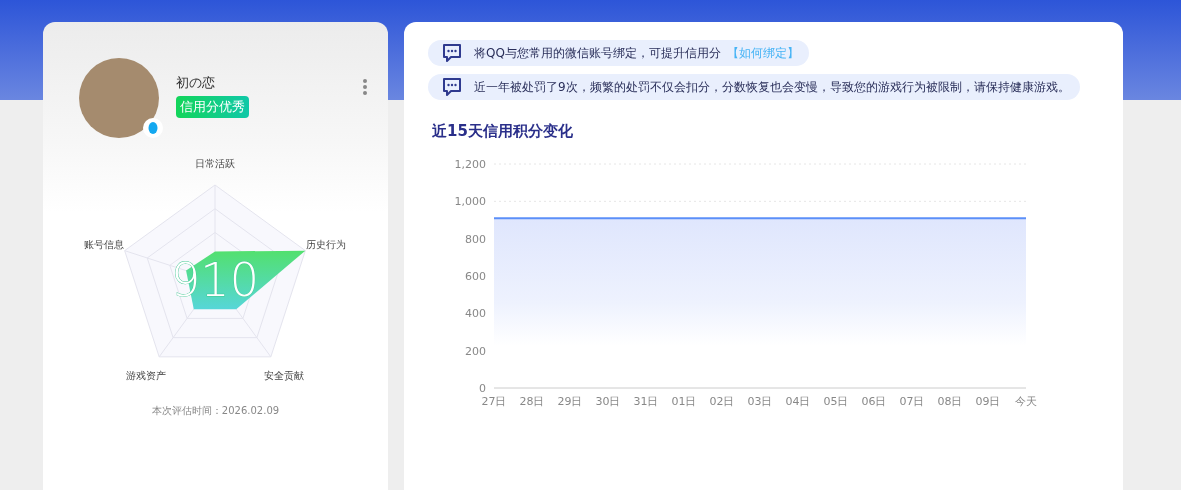 The image size is (1181, 490). Describe the element at coordinates (912, 401) in the screenshot. I see `x-tick-label: 07日` at that location.